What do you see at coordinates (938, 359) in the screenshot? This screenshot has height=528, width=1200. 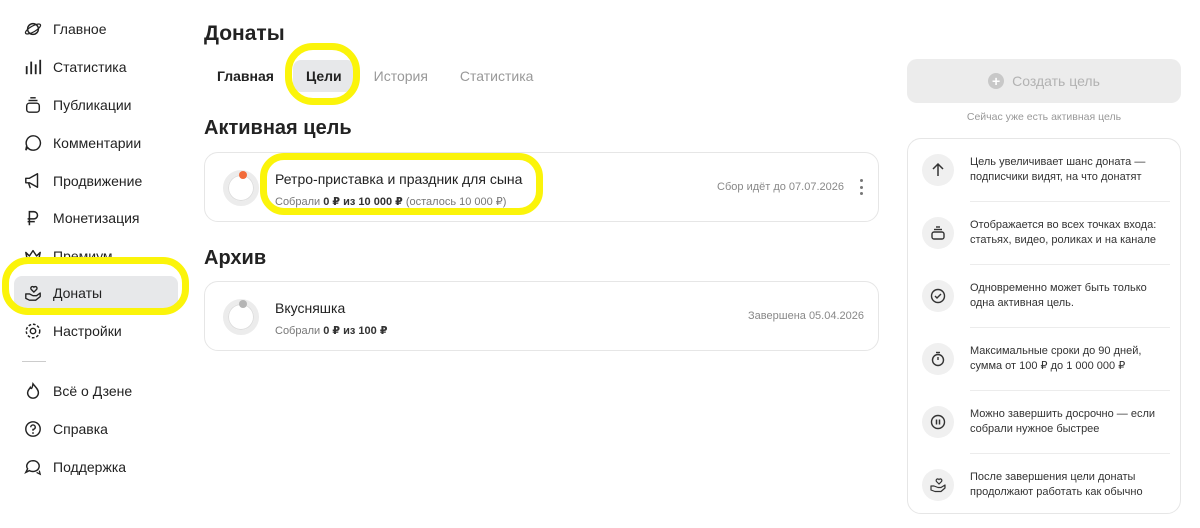 I see `stopwatch-icon` at bounding box center [938, 359].